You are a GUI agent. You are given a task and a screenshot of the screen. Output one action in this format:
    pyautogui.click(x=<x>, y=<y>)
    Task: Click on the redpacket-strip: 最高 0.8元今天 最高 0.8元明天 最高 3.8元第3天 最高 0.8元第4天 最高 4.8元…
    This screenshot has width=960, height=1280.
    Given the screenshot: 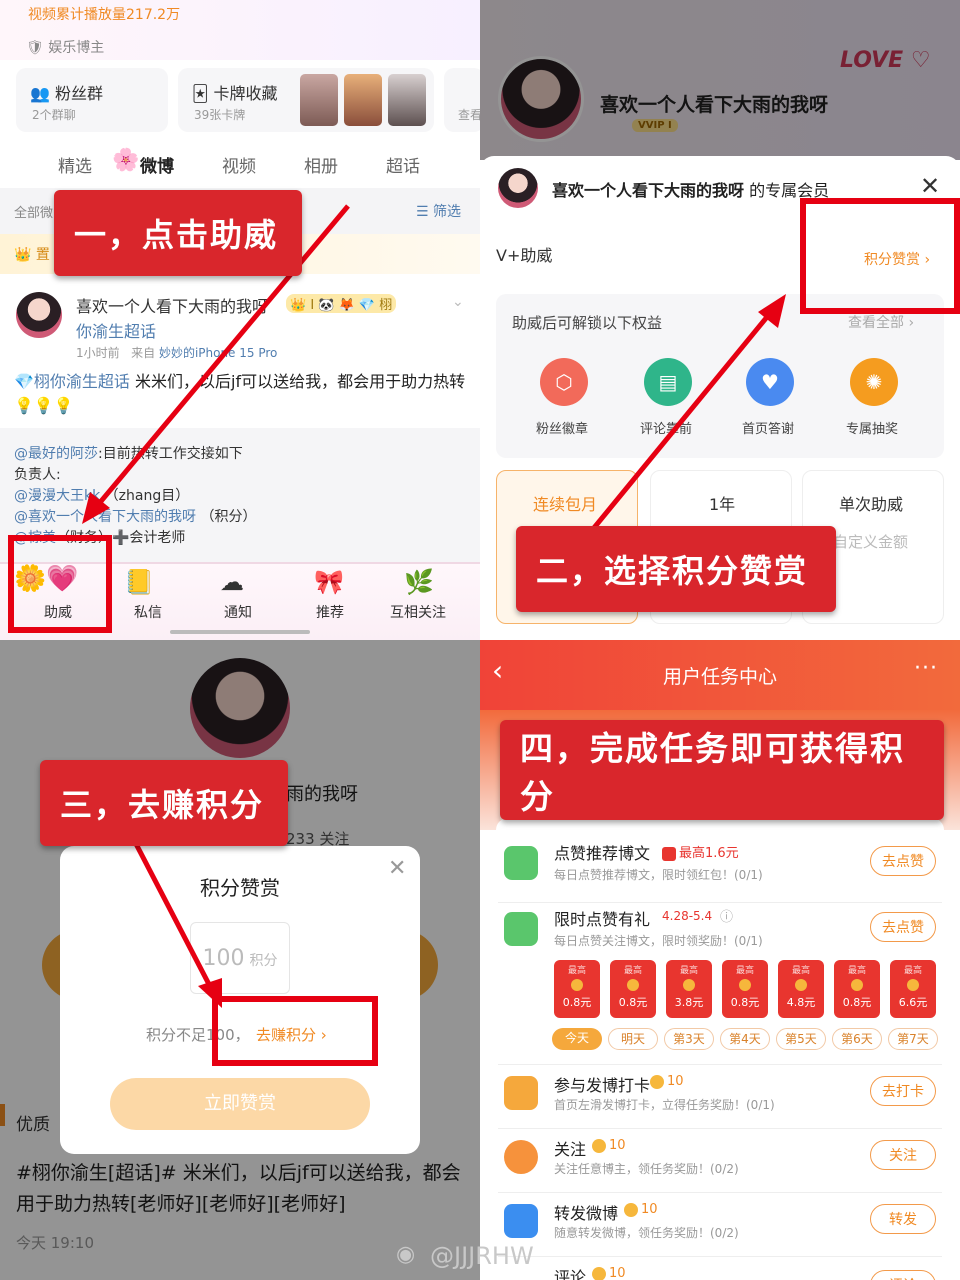 What is the action you would take?
    pyautogui.click(x=748, y=1015)
    